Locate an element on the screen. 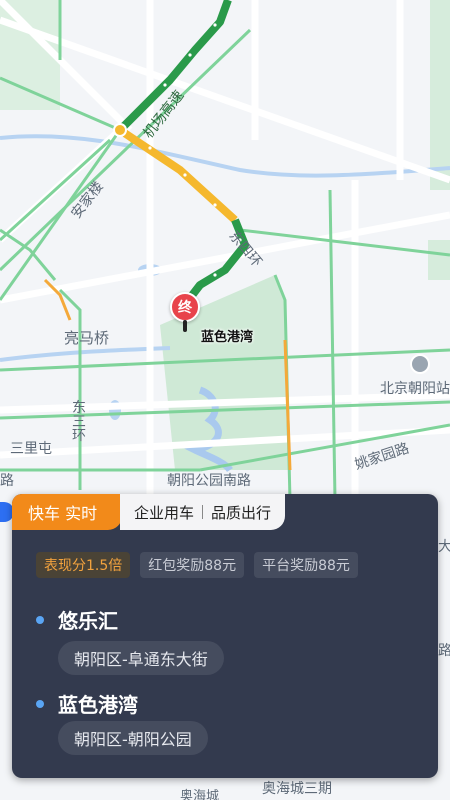 Image resolution: width=450 pixels, height=800 pixels. destination-stop: 蓝色港湾 is located at coordinates (87, 703).